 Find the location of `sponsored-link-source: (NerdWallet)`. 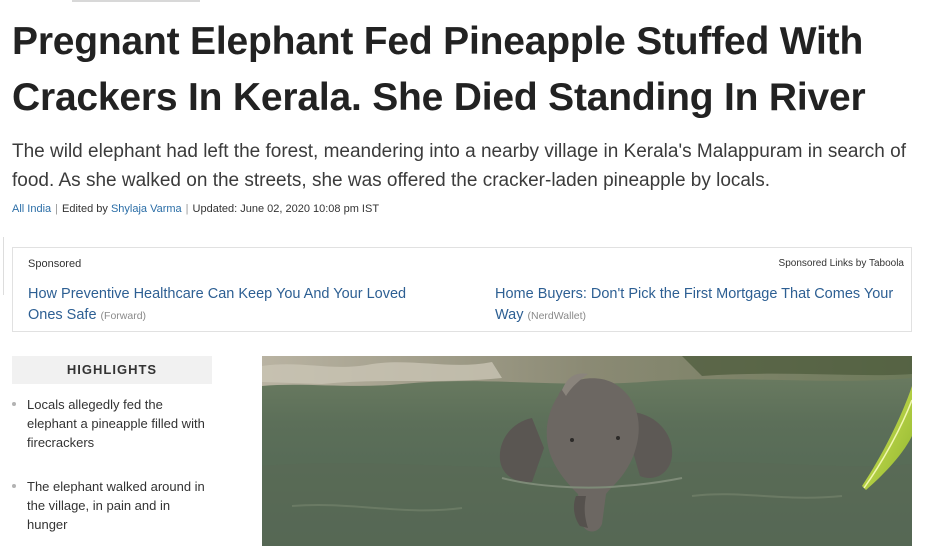

sponsored-link-source: (NerdWallet) is located at coordinates (557, 316).